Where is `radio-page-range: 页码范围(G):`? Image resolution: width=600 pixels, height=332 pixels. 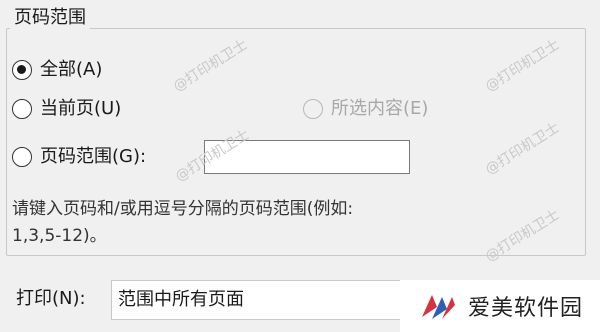
radio-page-range: 页码范围(G): is located at coordinates (79, 157).